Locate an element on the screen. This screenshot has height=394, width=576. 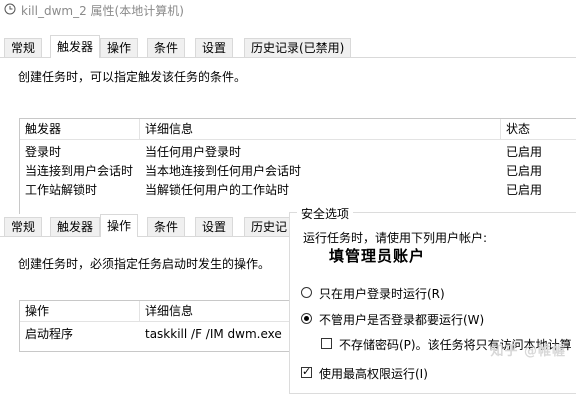
table-row: 启动程序 taskkill /F /IM dwm.exe is located at coordinates (165, 334).